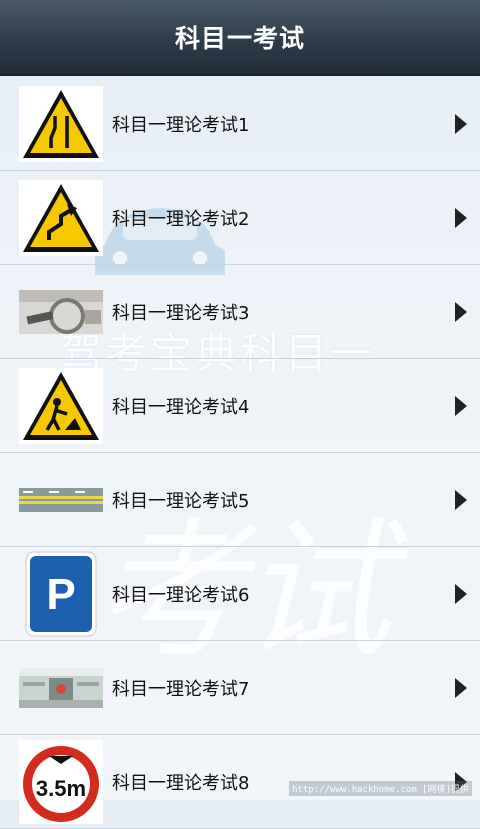 The height and width of the screenshot is (829, 480). Describe the element at coordinates (181, 501) in the screenshot. I see `list-item-label: 科目一理论考试5` at that location.